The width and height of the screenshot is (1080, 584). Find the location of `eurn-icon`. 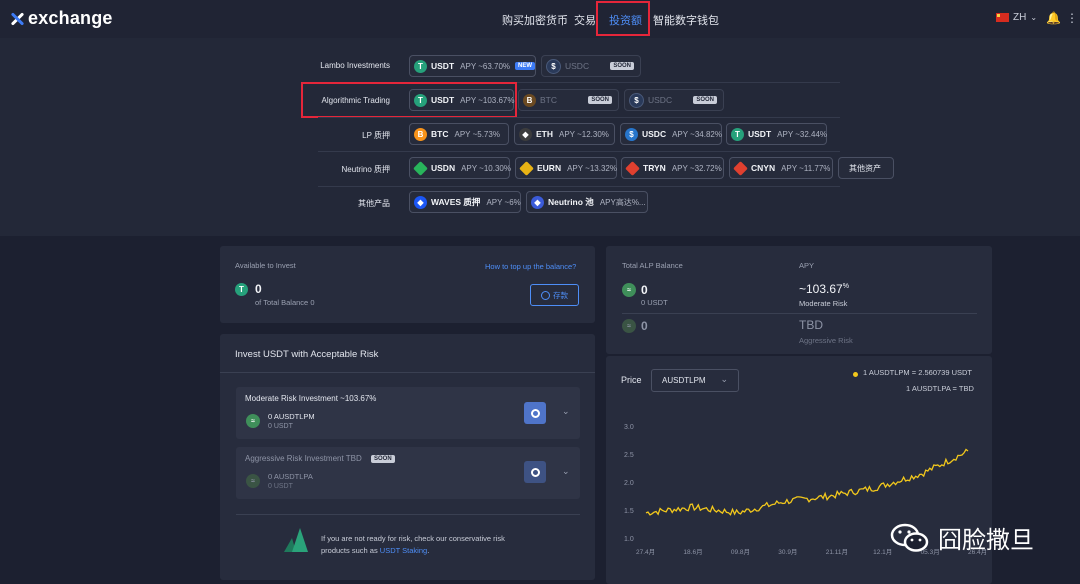

eurn-icon is located at coordinates (526, 168).